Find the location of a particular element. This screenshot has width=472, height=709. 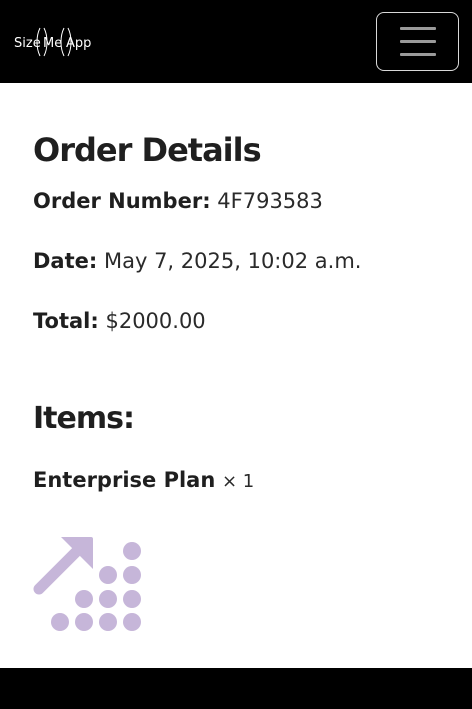

order-number-label: Order Number: is located at coordinates (122, 201).